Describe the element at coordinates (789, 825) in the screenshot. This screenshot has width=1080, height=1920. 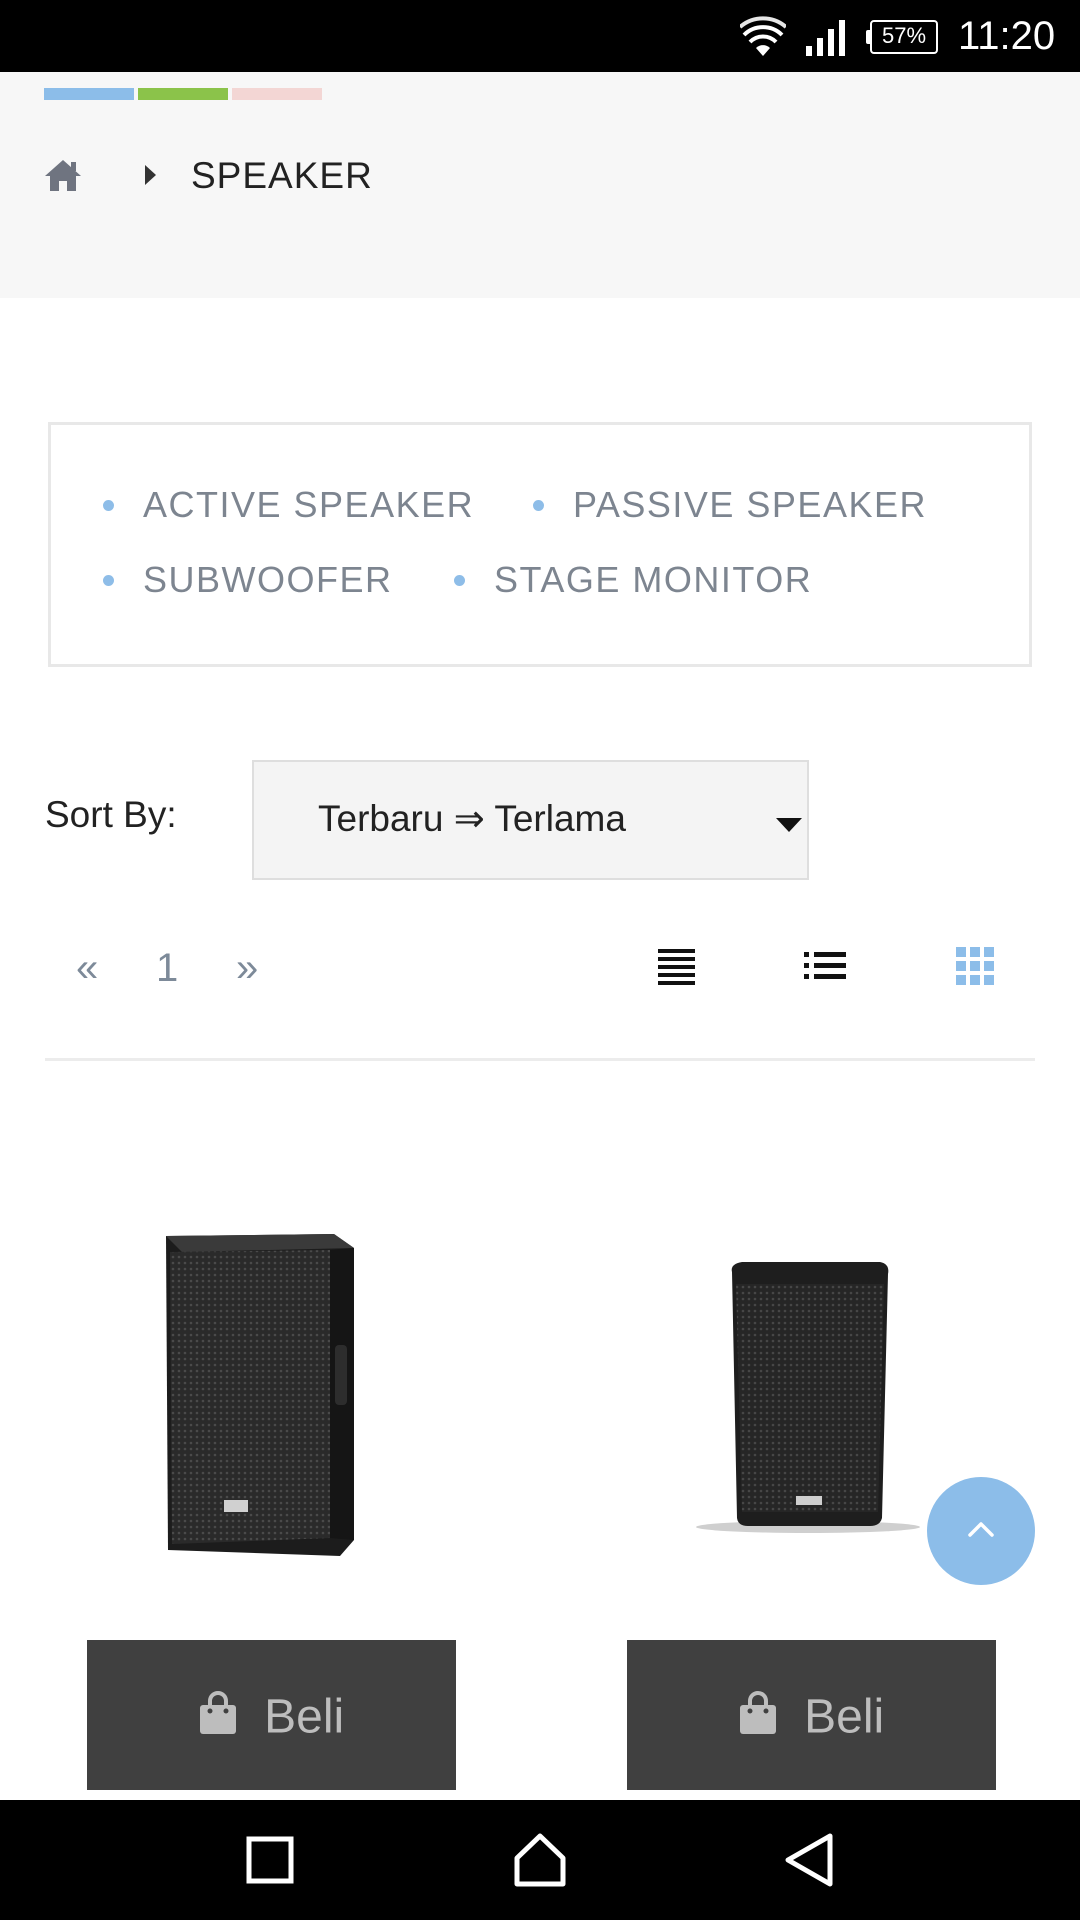
I see `caret-down-icon` at that location.